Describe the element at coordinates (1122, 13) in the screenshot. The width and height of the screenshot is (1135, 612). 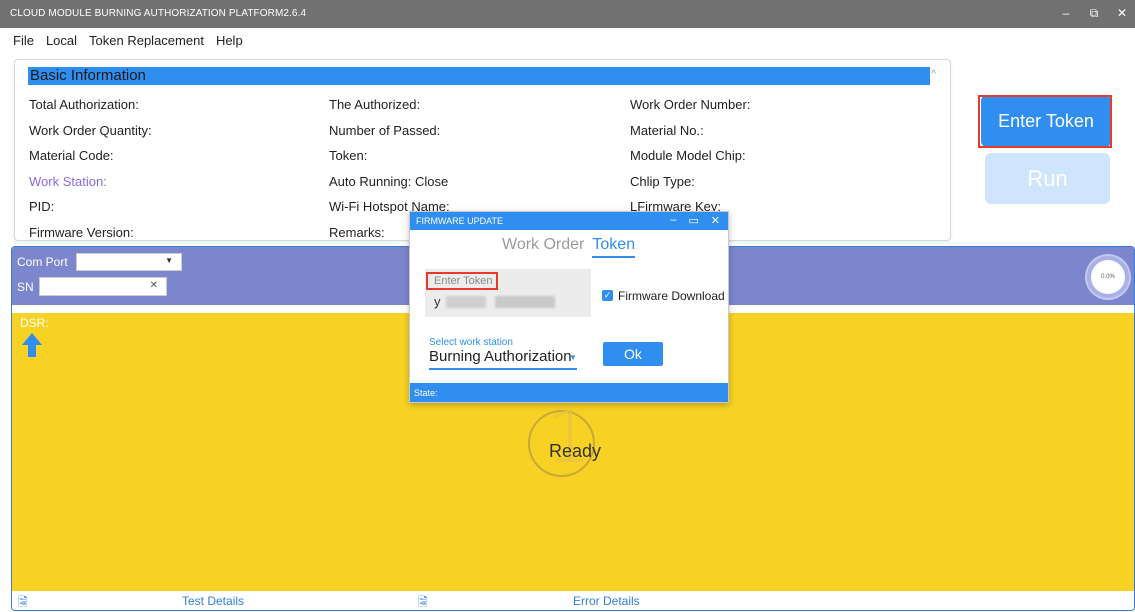
I see `close-icon: ✕` at that location.